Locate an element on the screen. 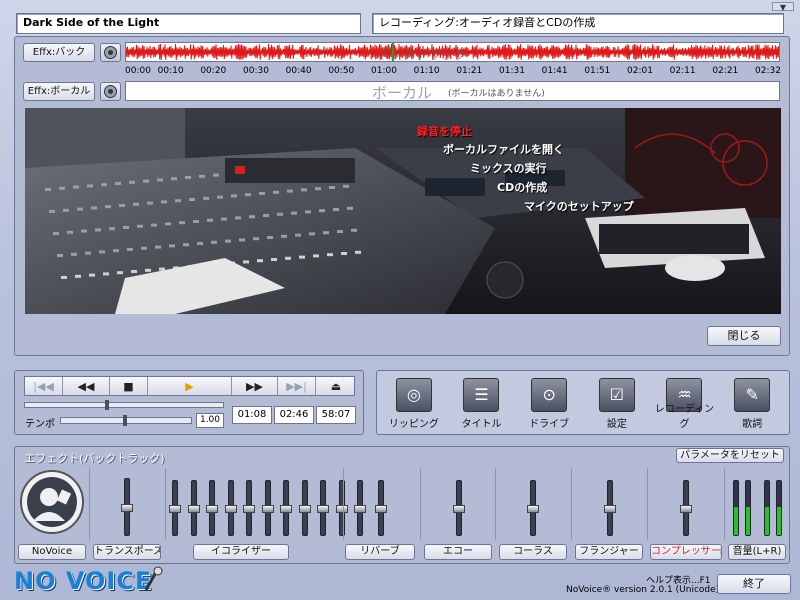 This screenshot has width=800, height=600. menu-mic-setup: マイクのセットアップ is located at coordinates (579, 206).